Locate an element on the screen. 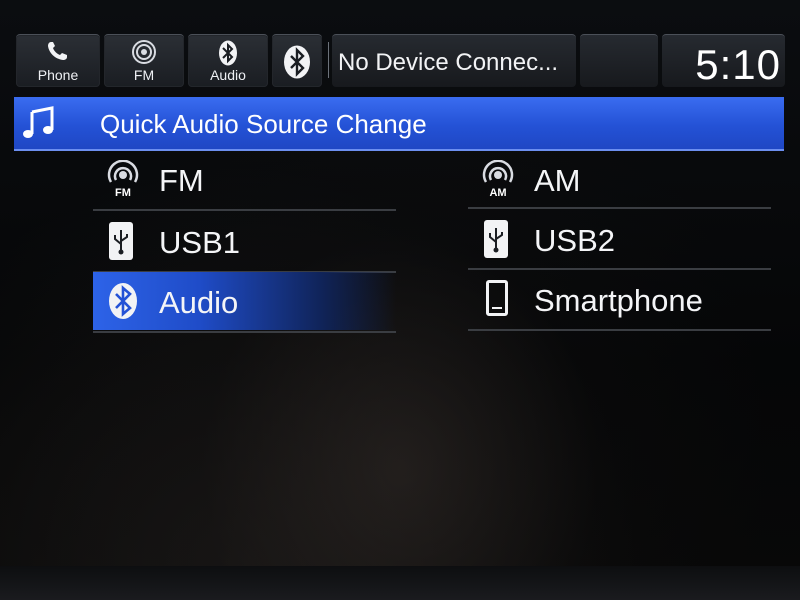 The height and width of the screenshot is (600, 800). source-change-header: Quick Audio Source Change is located at coordinates (399, 124).